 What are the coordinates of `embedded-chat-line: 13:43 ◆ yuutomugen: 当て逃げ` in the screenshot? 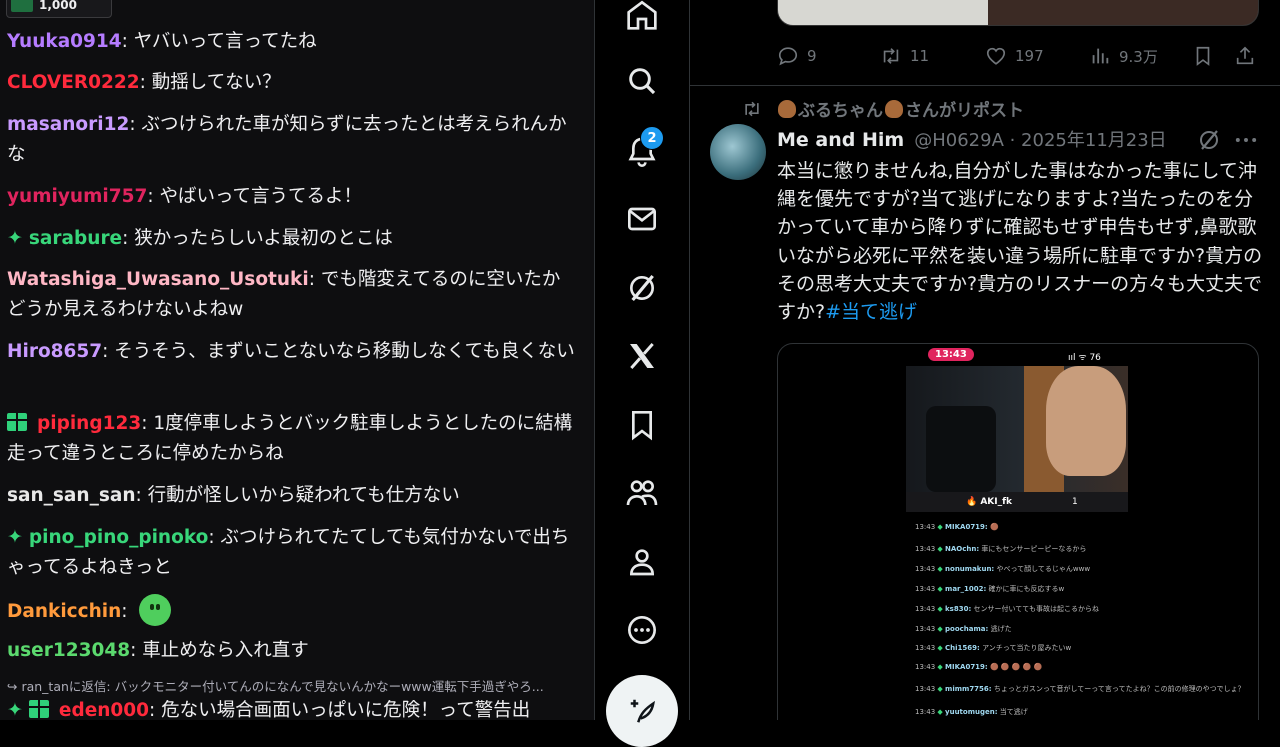 It's located at (971, 712).